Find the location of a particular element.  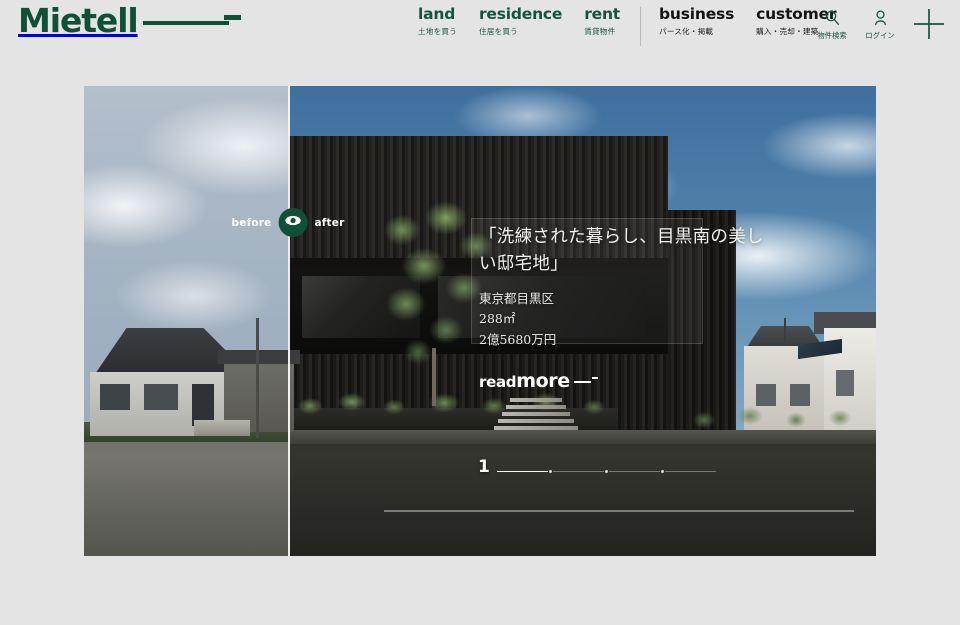

read-more-small: read is located at coordinates (498, 381).